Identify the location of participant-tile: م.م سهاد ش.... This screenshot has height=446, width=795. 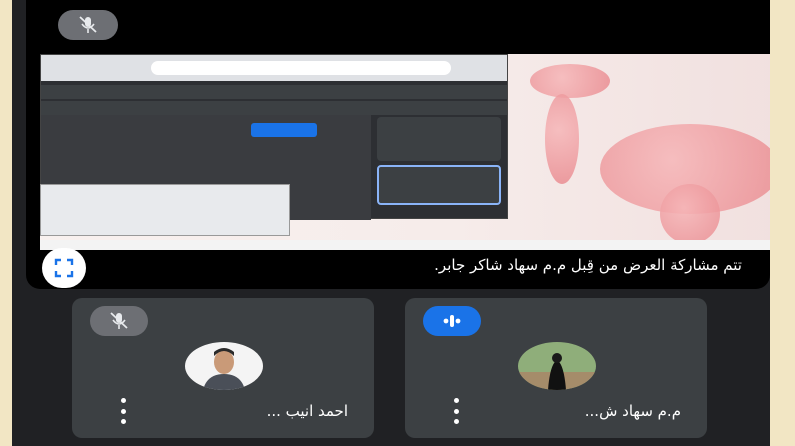
(556, 368).